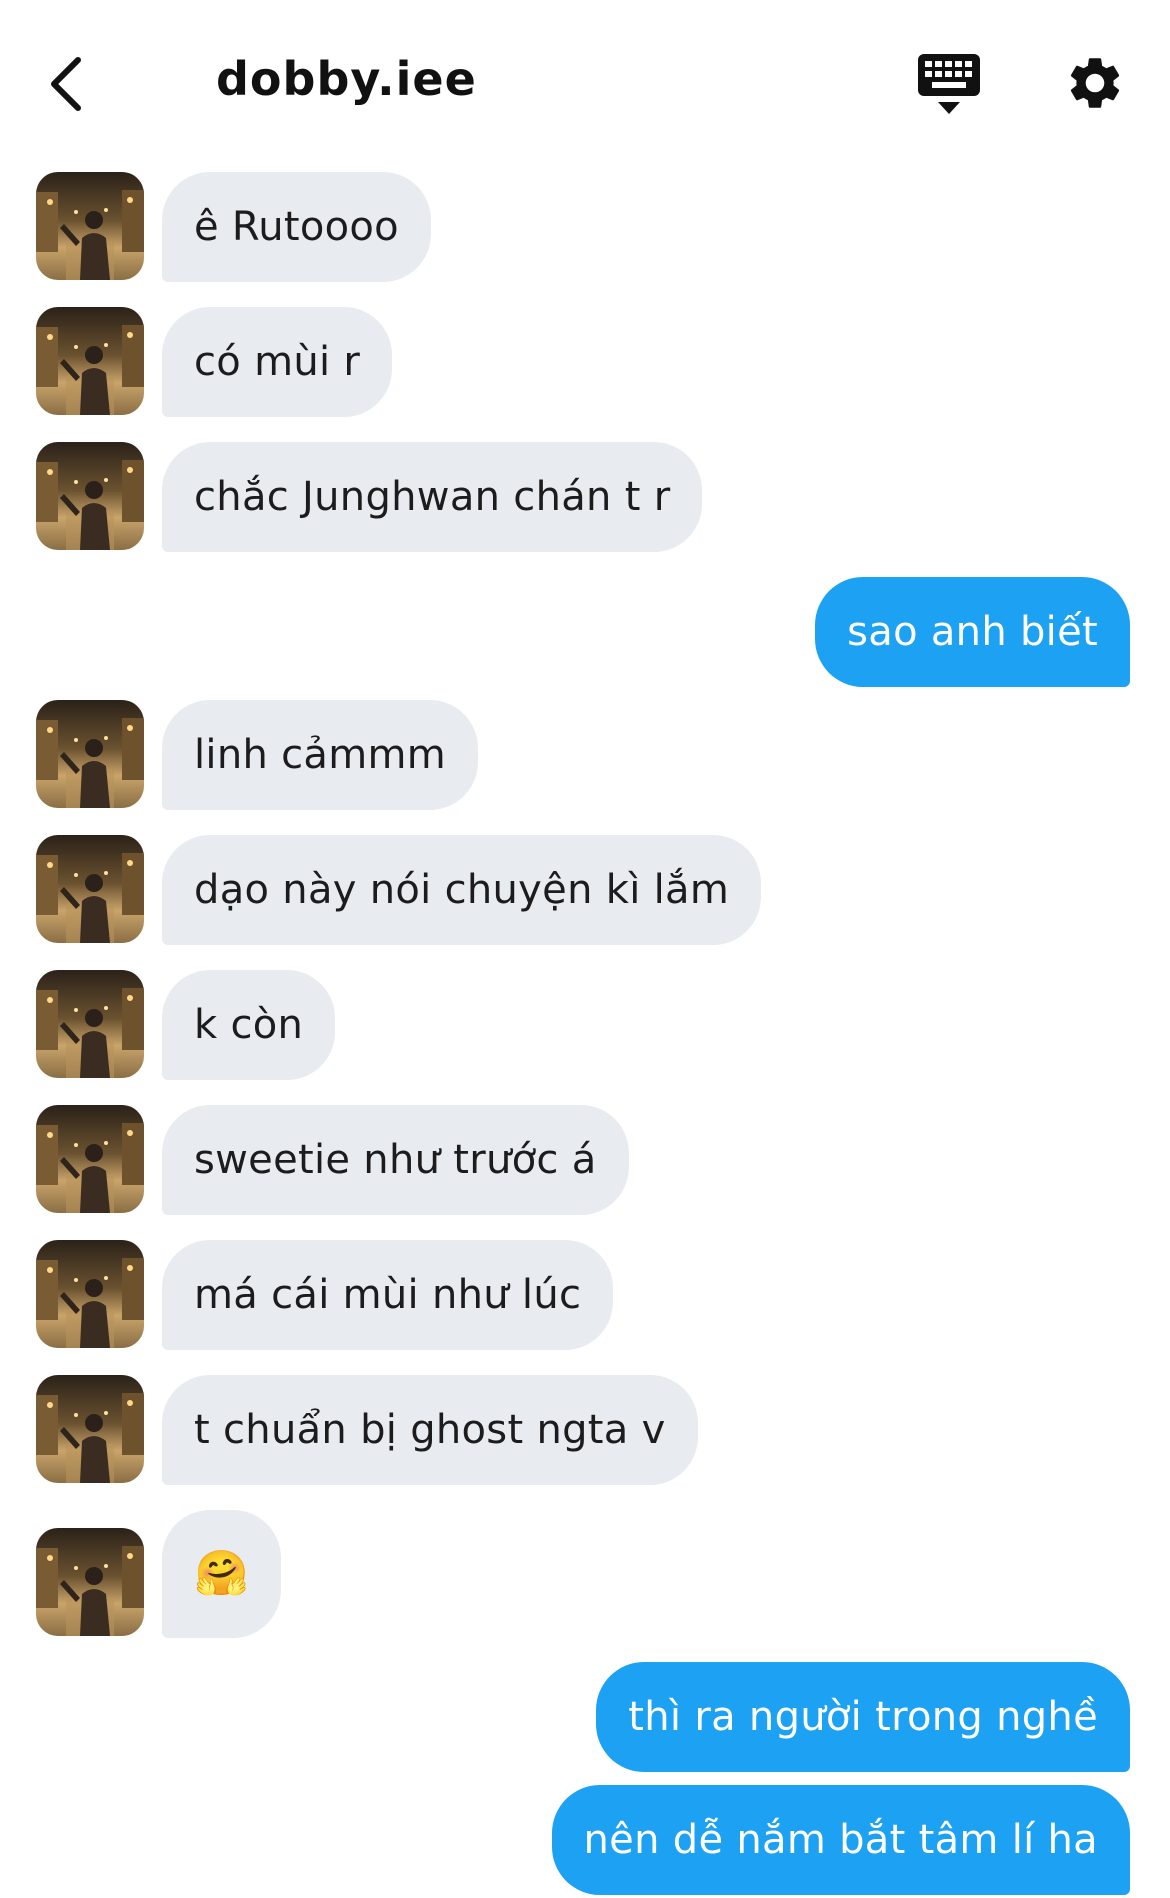 Image resolution: width=1170 pixels, height=1898 pixels. Describe the element at coordinates (432, 497) in the screenshot. I see `incoming-message-bubble: chắc Junghwan chán t r` at that location.